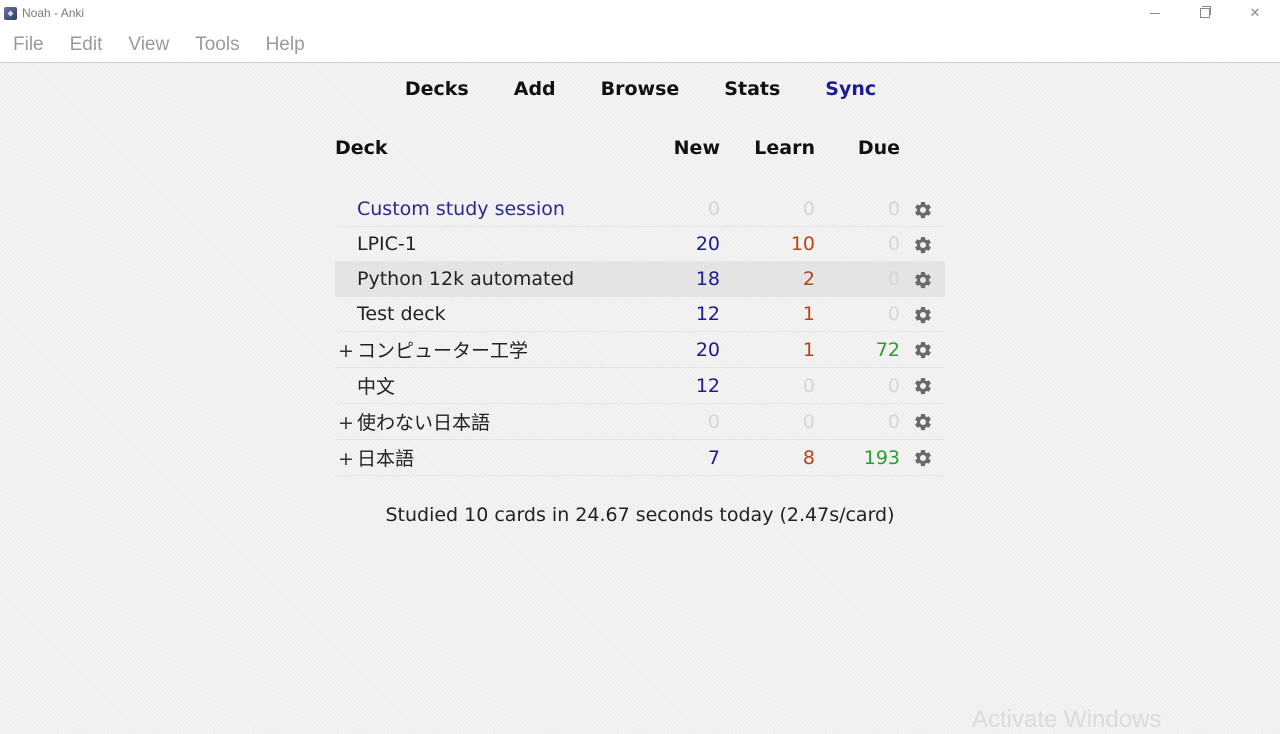 Image resolution: width=1280 pixels, height=734 pixels. Describe the element at coordinates (497, 457) in the screenshot. I see `deck-name-cell: + 日本語` at that location.